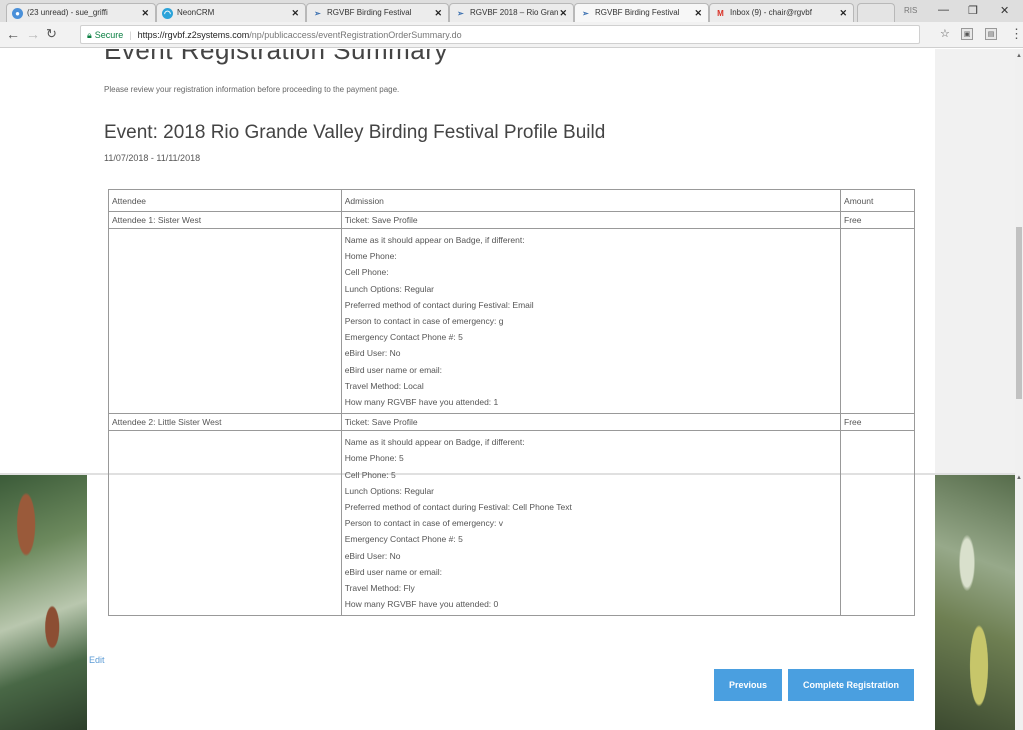 This screenshot has width=1023, height=730. Describe the element at coordinates (109, 35) in the screenshot. I see `secure-label: Secure` at that location.